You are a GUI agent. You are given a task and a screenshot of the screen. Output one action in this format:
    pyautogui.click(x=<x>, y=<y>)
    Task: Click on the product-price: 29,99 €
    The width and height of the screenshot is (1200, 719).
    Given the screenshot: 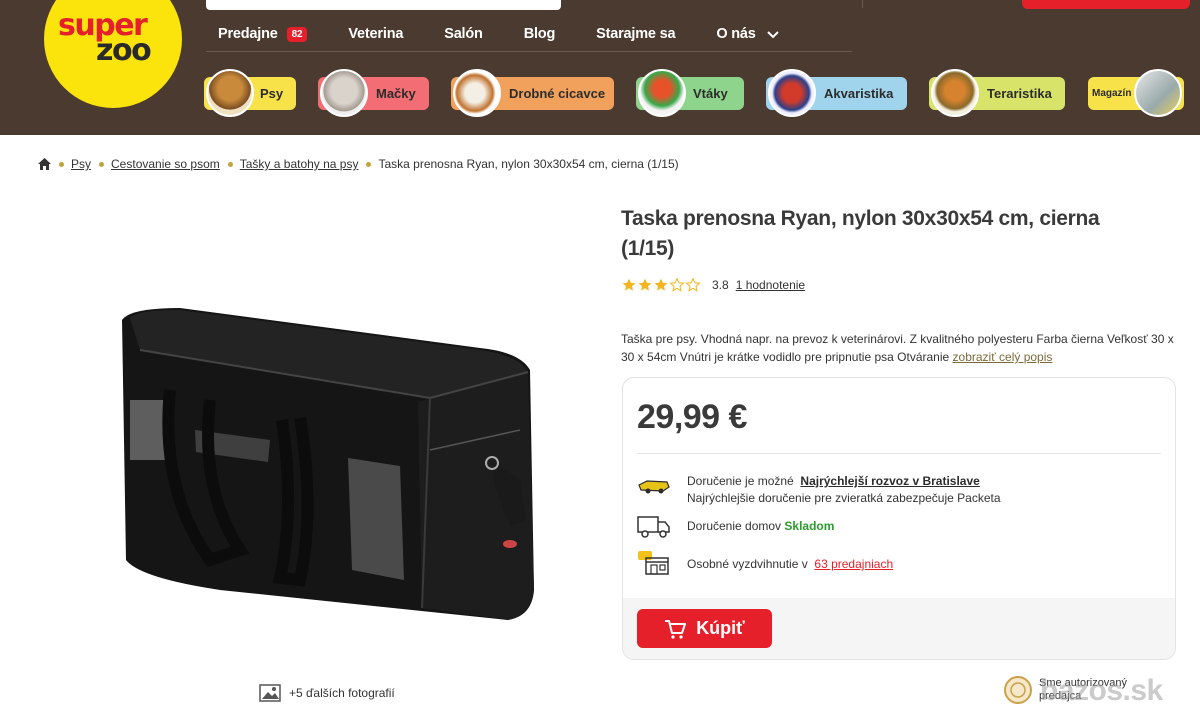 What is the action you would take?
    pyautogui.click(x=692, y=417)
    